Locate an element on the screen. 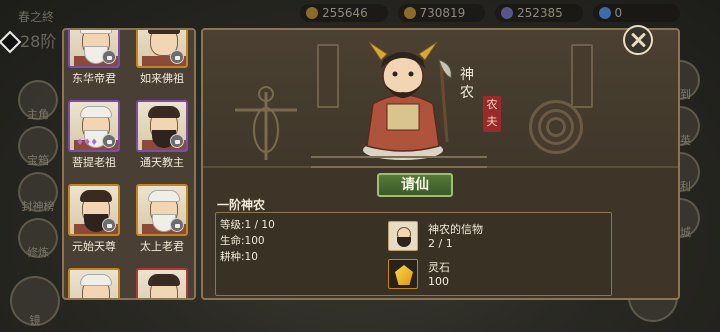 The height and width of the screenshot is (332, 720). hero-card: 元始天尊 is located at coordinates (94, 219).